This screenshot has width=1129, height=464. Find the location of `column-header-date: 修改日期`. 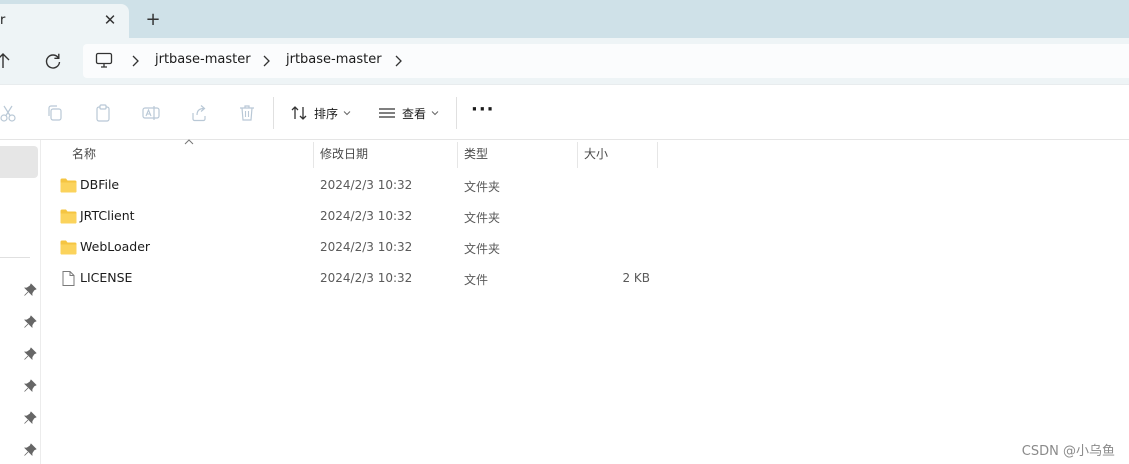

column-header-date: 修改日期 is located at coordinates (344, 154).